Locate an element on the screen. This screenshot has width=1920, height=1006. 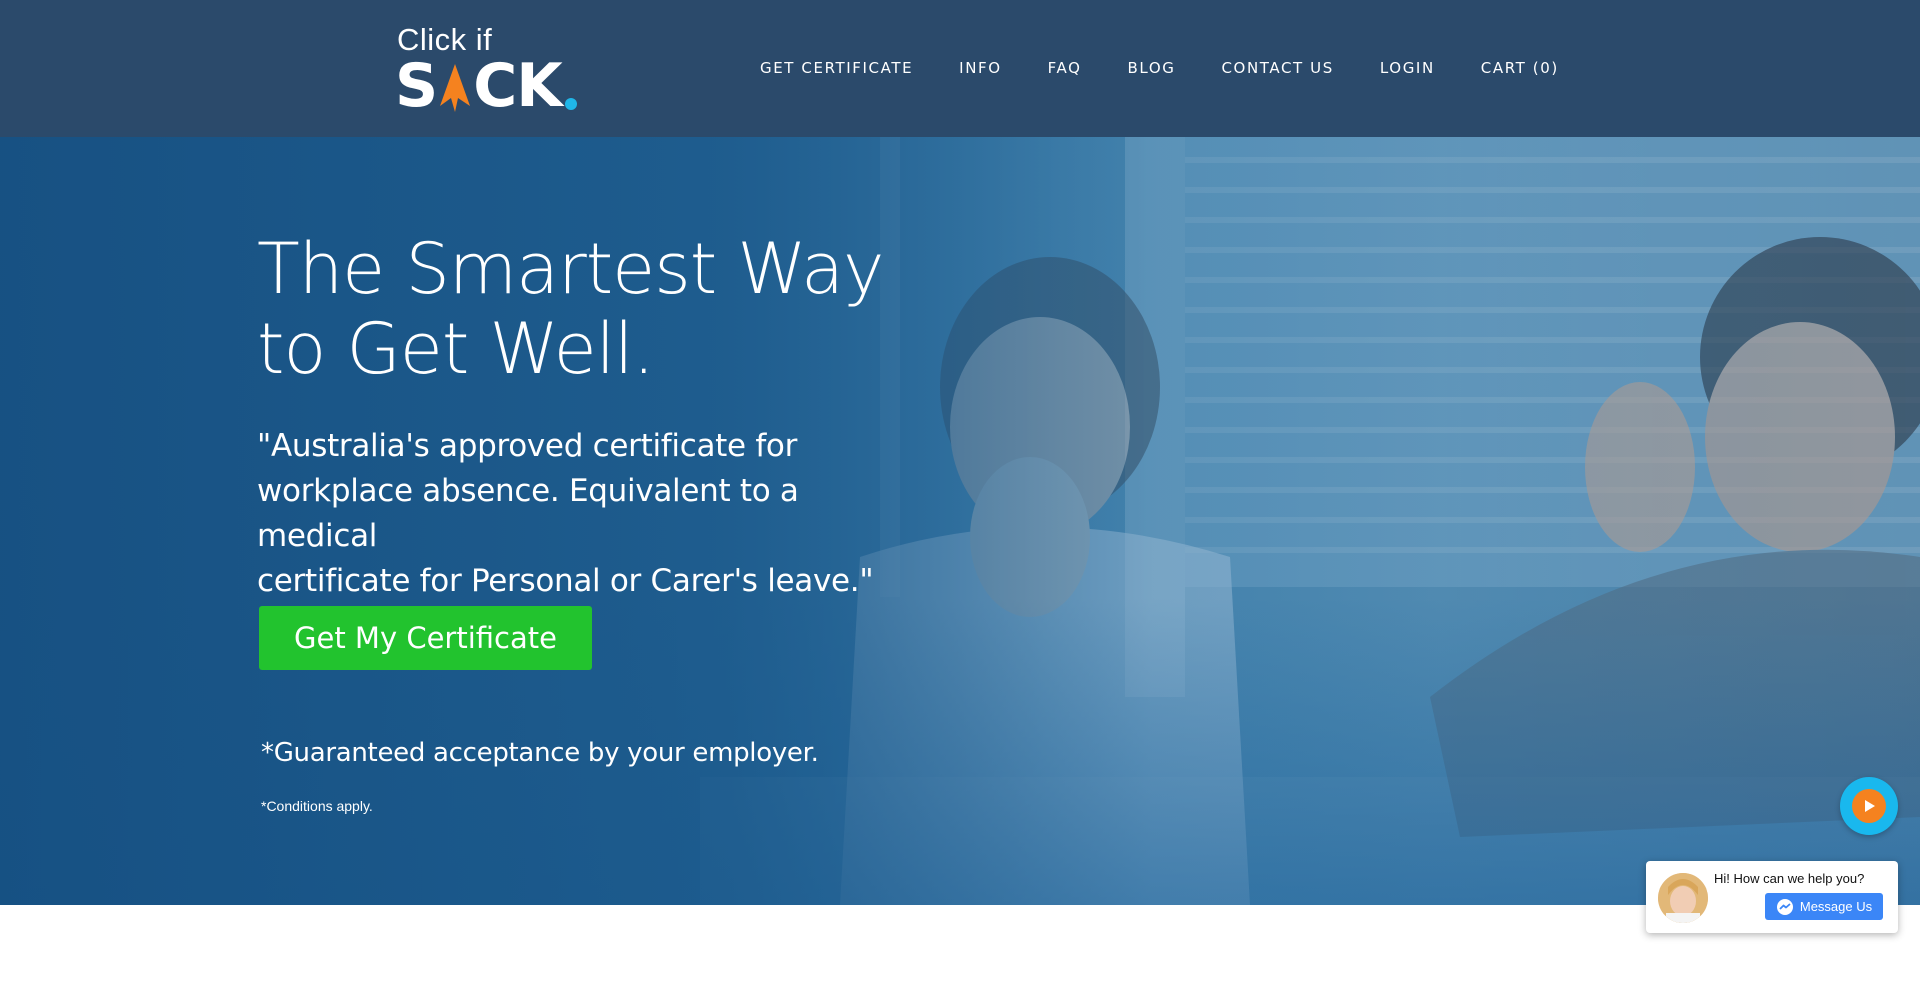
messenger-icon is located at coordinates (1784, 906).